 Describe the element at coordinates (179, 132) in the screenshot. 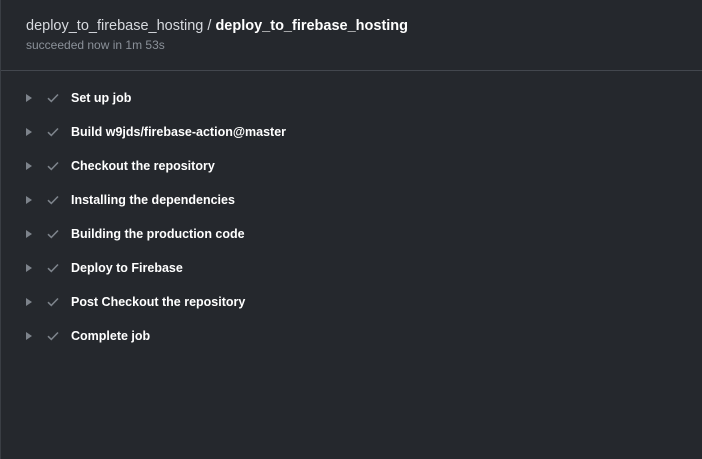

I see `step-label: Build w9jds/firebase-action@master` at that location.